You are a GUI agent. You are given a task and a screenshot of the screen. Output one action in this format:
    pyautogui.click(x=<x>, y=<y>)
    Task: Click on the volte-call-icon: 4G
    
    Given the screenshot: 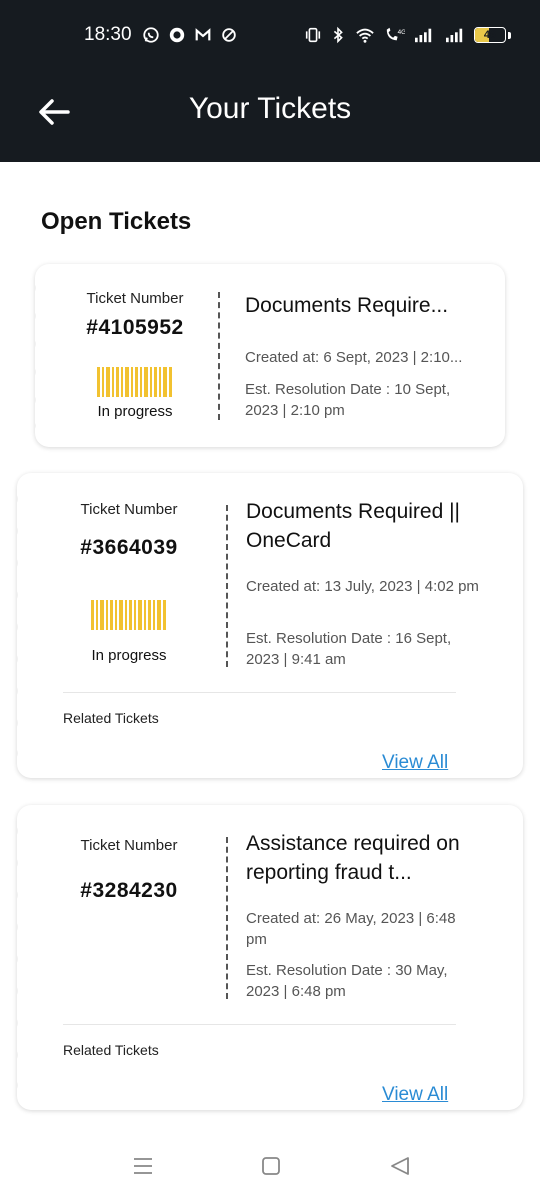 What is the action you would take?
    pyautogui.click(x=395, y=34)
    